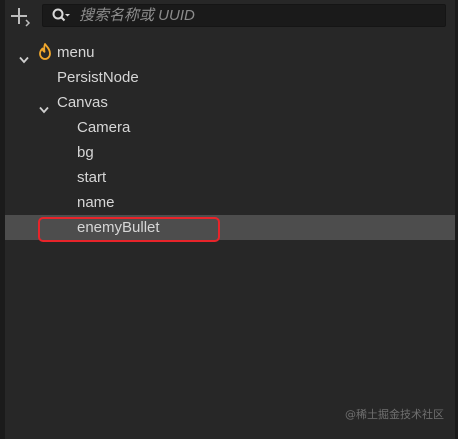  Describe the element at coordinates (104, 127) in the screenshot. I see `tree-node-label: Camera` at that location.